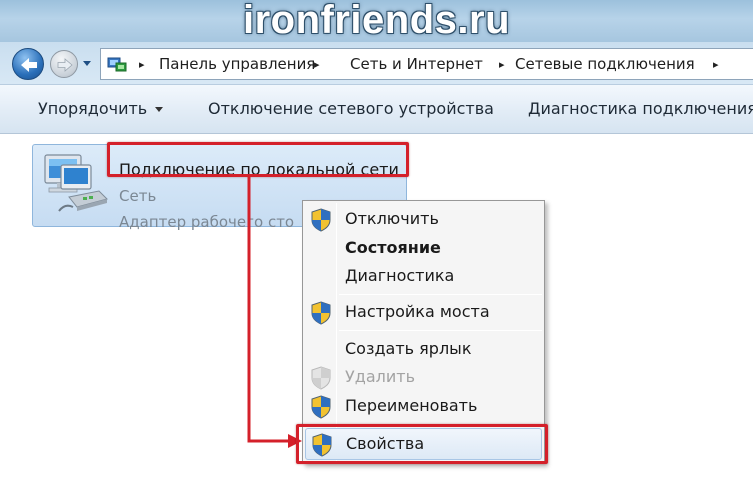  Describe the element at coordinates (400, 275) in the screenshot. I see `menu-item-label: Диагностика` at that location.